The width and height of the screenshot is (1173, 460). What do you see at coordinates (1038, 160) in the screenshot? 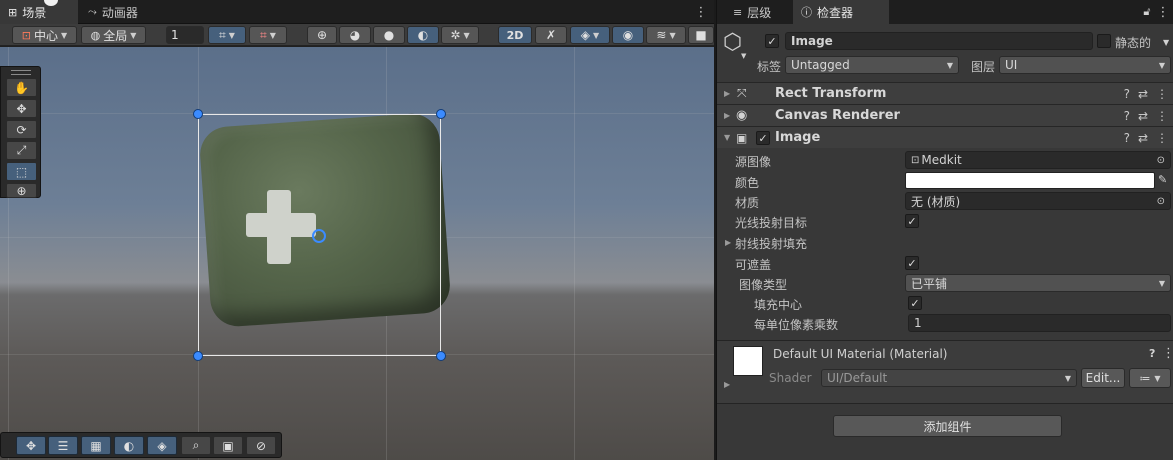
I see `source-image-field: ⊡ Medkit ⊙` at bounding box center [1038, 160].